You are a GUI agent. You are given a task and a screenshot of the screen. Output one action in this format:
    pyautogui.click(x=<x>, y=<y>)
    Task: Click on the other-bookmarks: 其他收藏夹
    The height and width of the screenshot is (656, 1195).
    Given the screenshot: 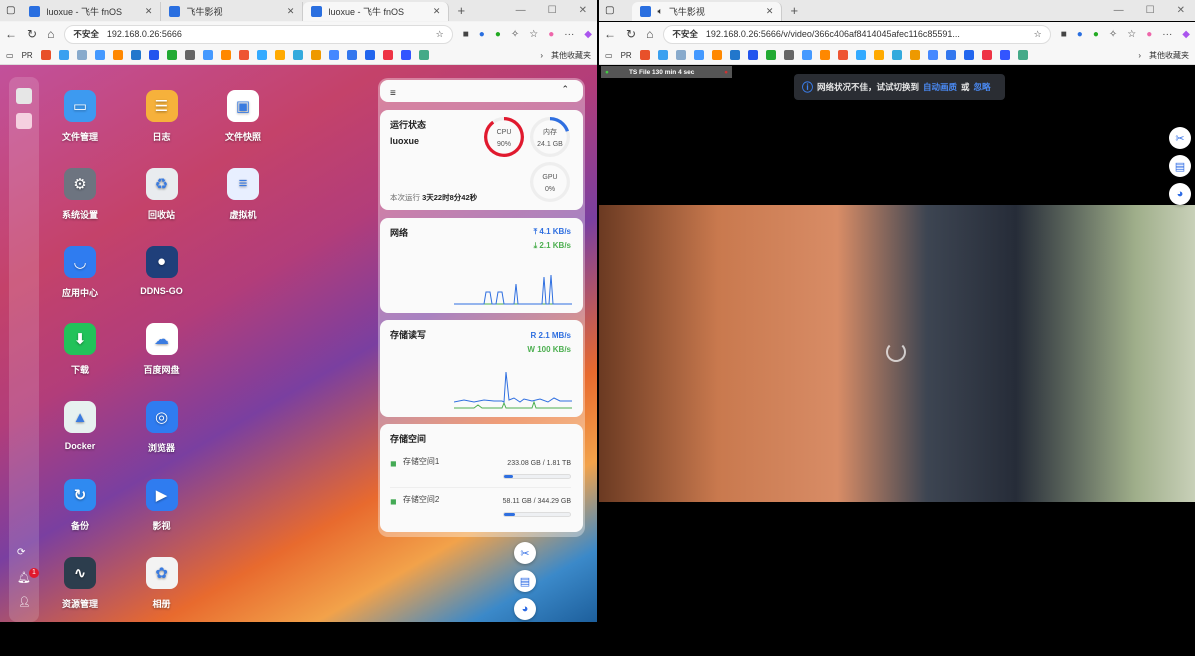 What is the action you would take?
    pyautogui.click(x=571, y=55)
    